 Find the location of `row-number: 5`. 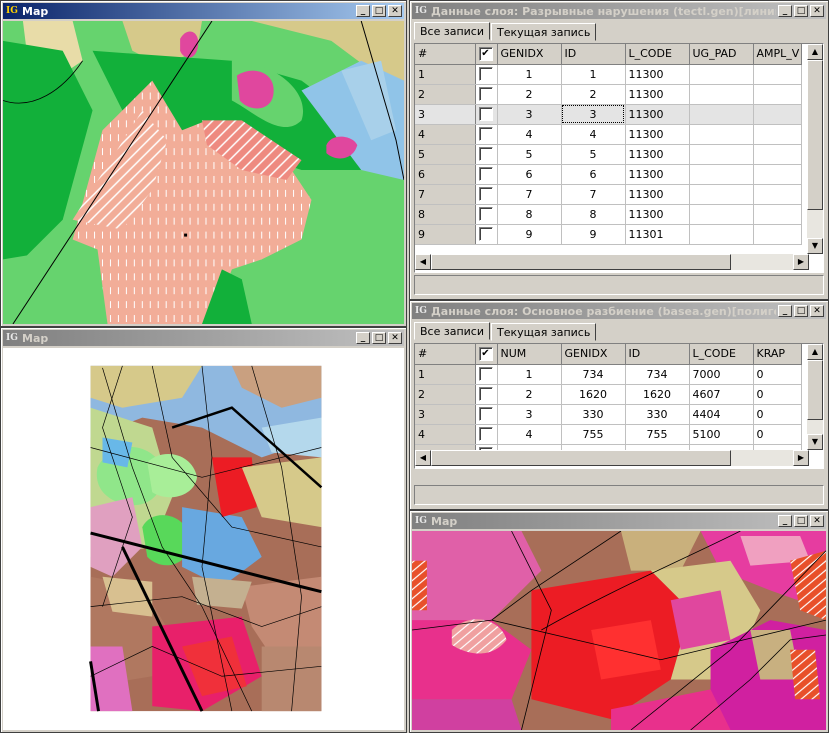

row-number: 5 is located at coordinates (445, 154).